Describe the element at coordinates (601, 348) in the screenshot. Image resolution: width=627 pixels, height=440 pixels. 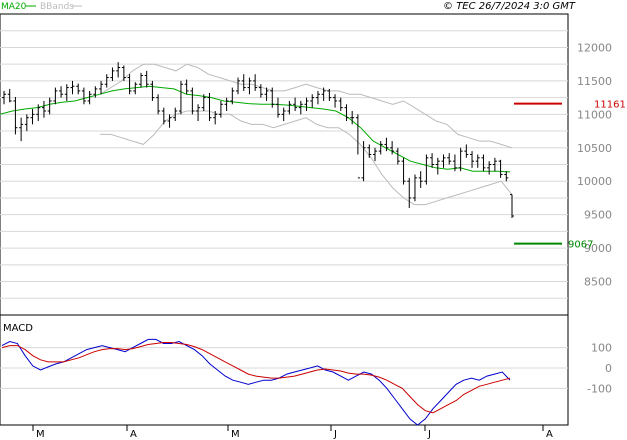
I see `macd-y-tick-label: 100` at that location.